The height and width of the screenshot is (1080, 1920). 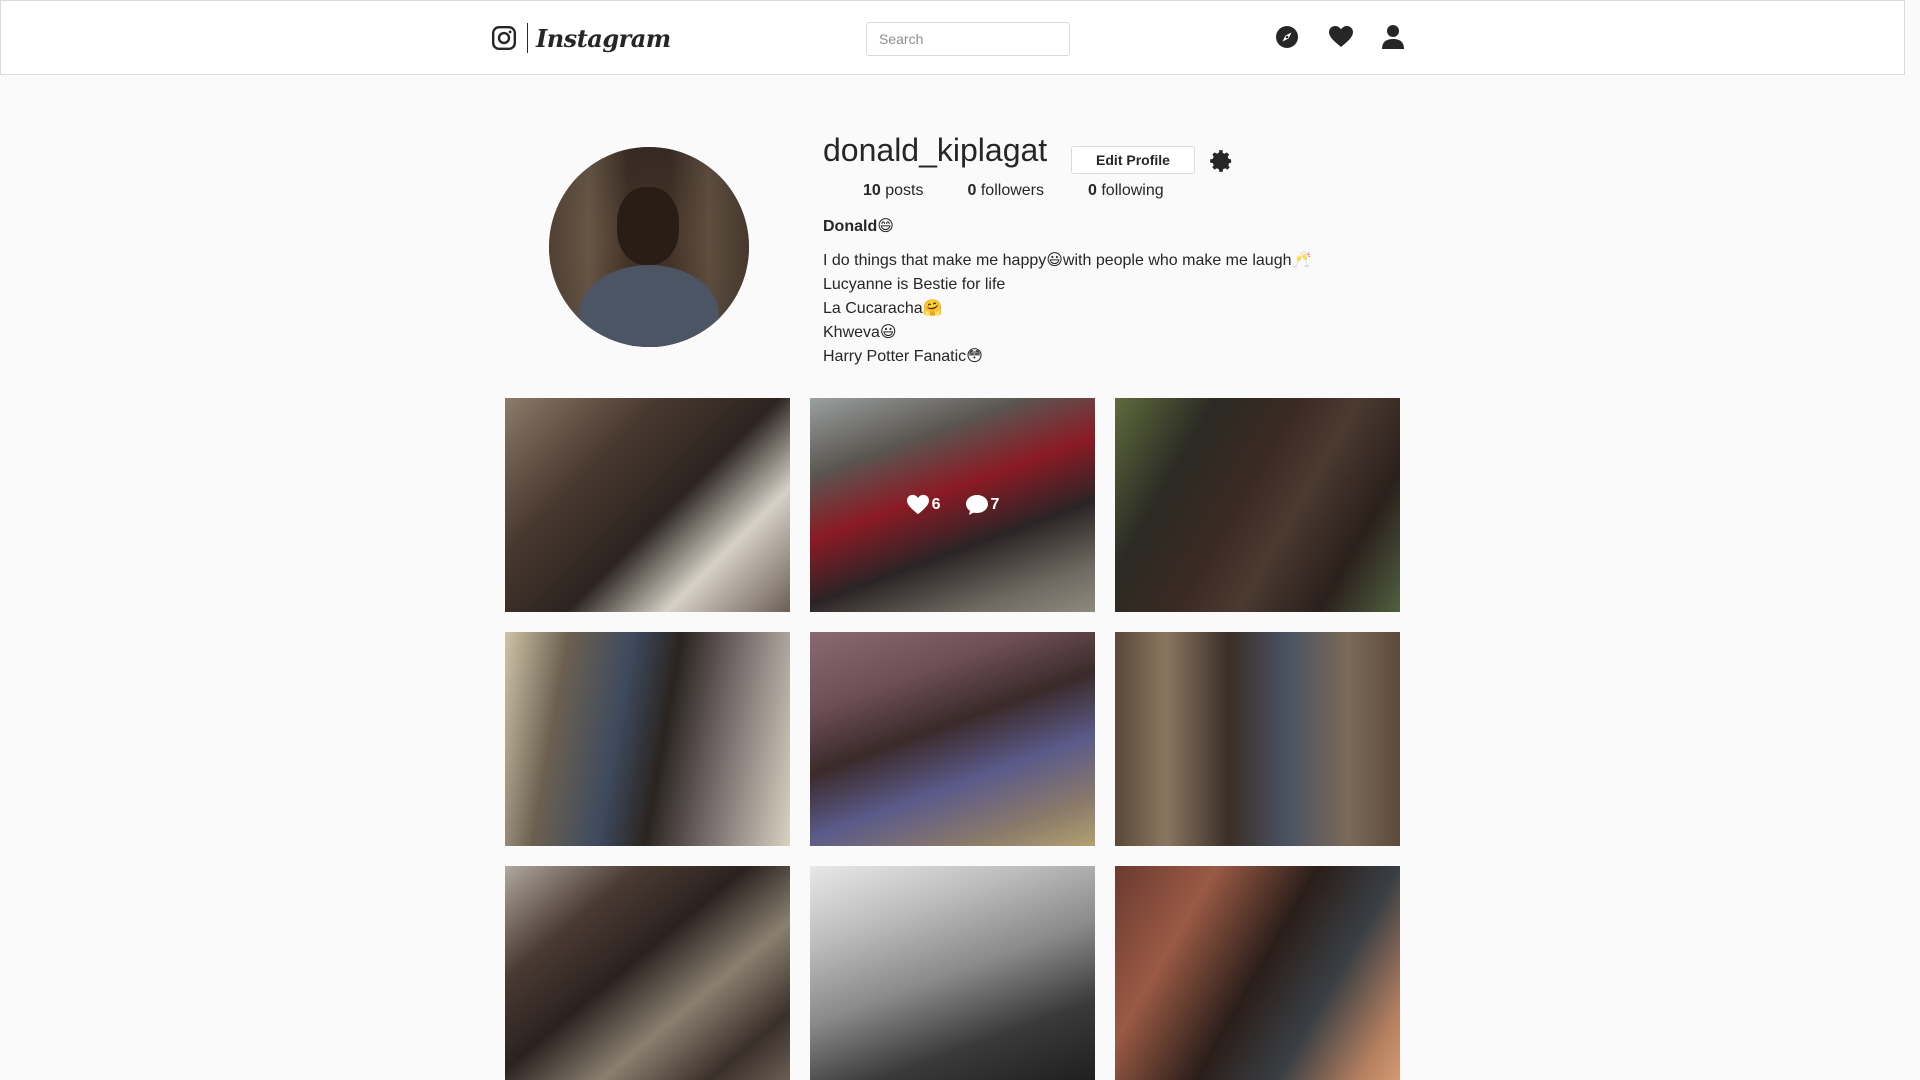 I want to click on top-navbar: Instagram, so click(x=952, y=37).